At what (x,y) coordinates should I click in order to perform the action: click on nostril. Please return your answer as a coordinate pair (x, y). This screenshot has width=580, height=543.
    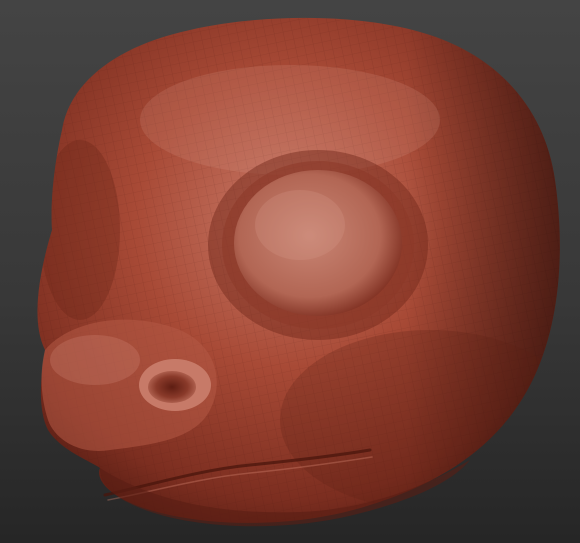
    Looking at the image, I should click on (175, 385).